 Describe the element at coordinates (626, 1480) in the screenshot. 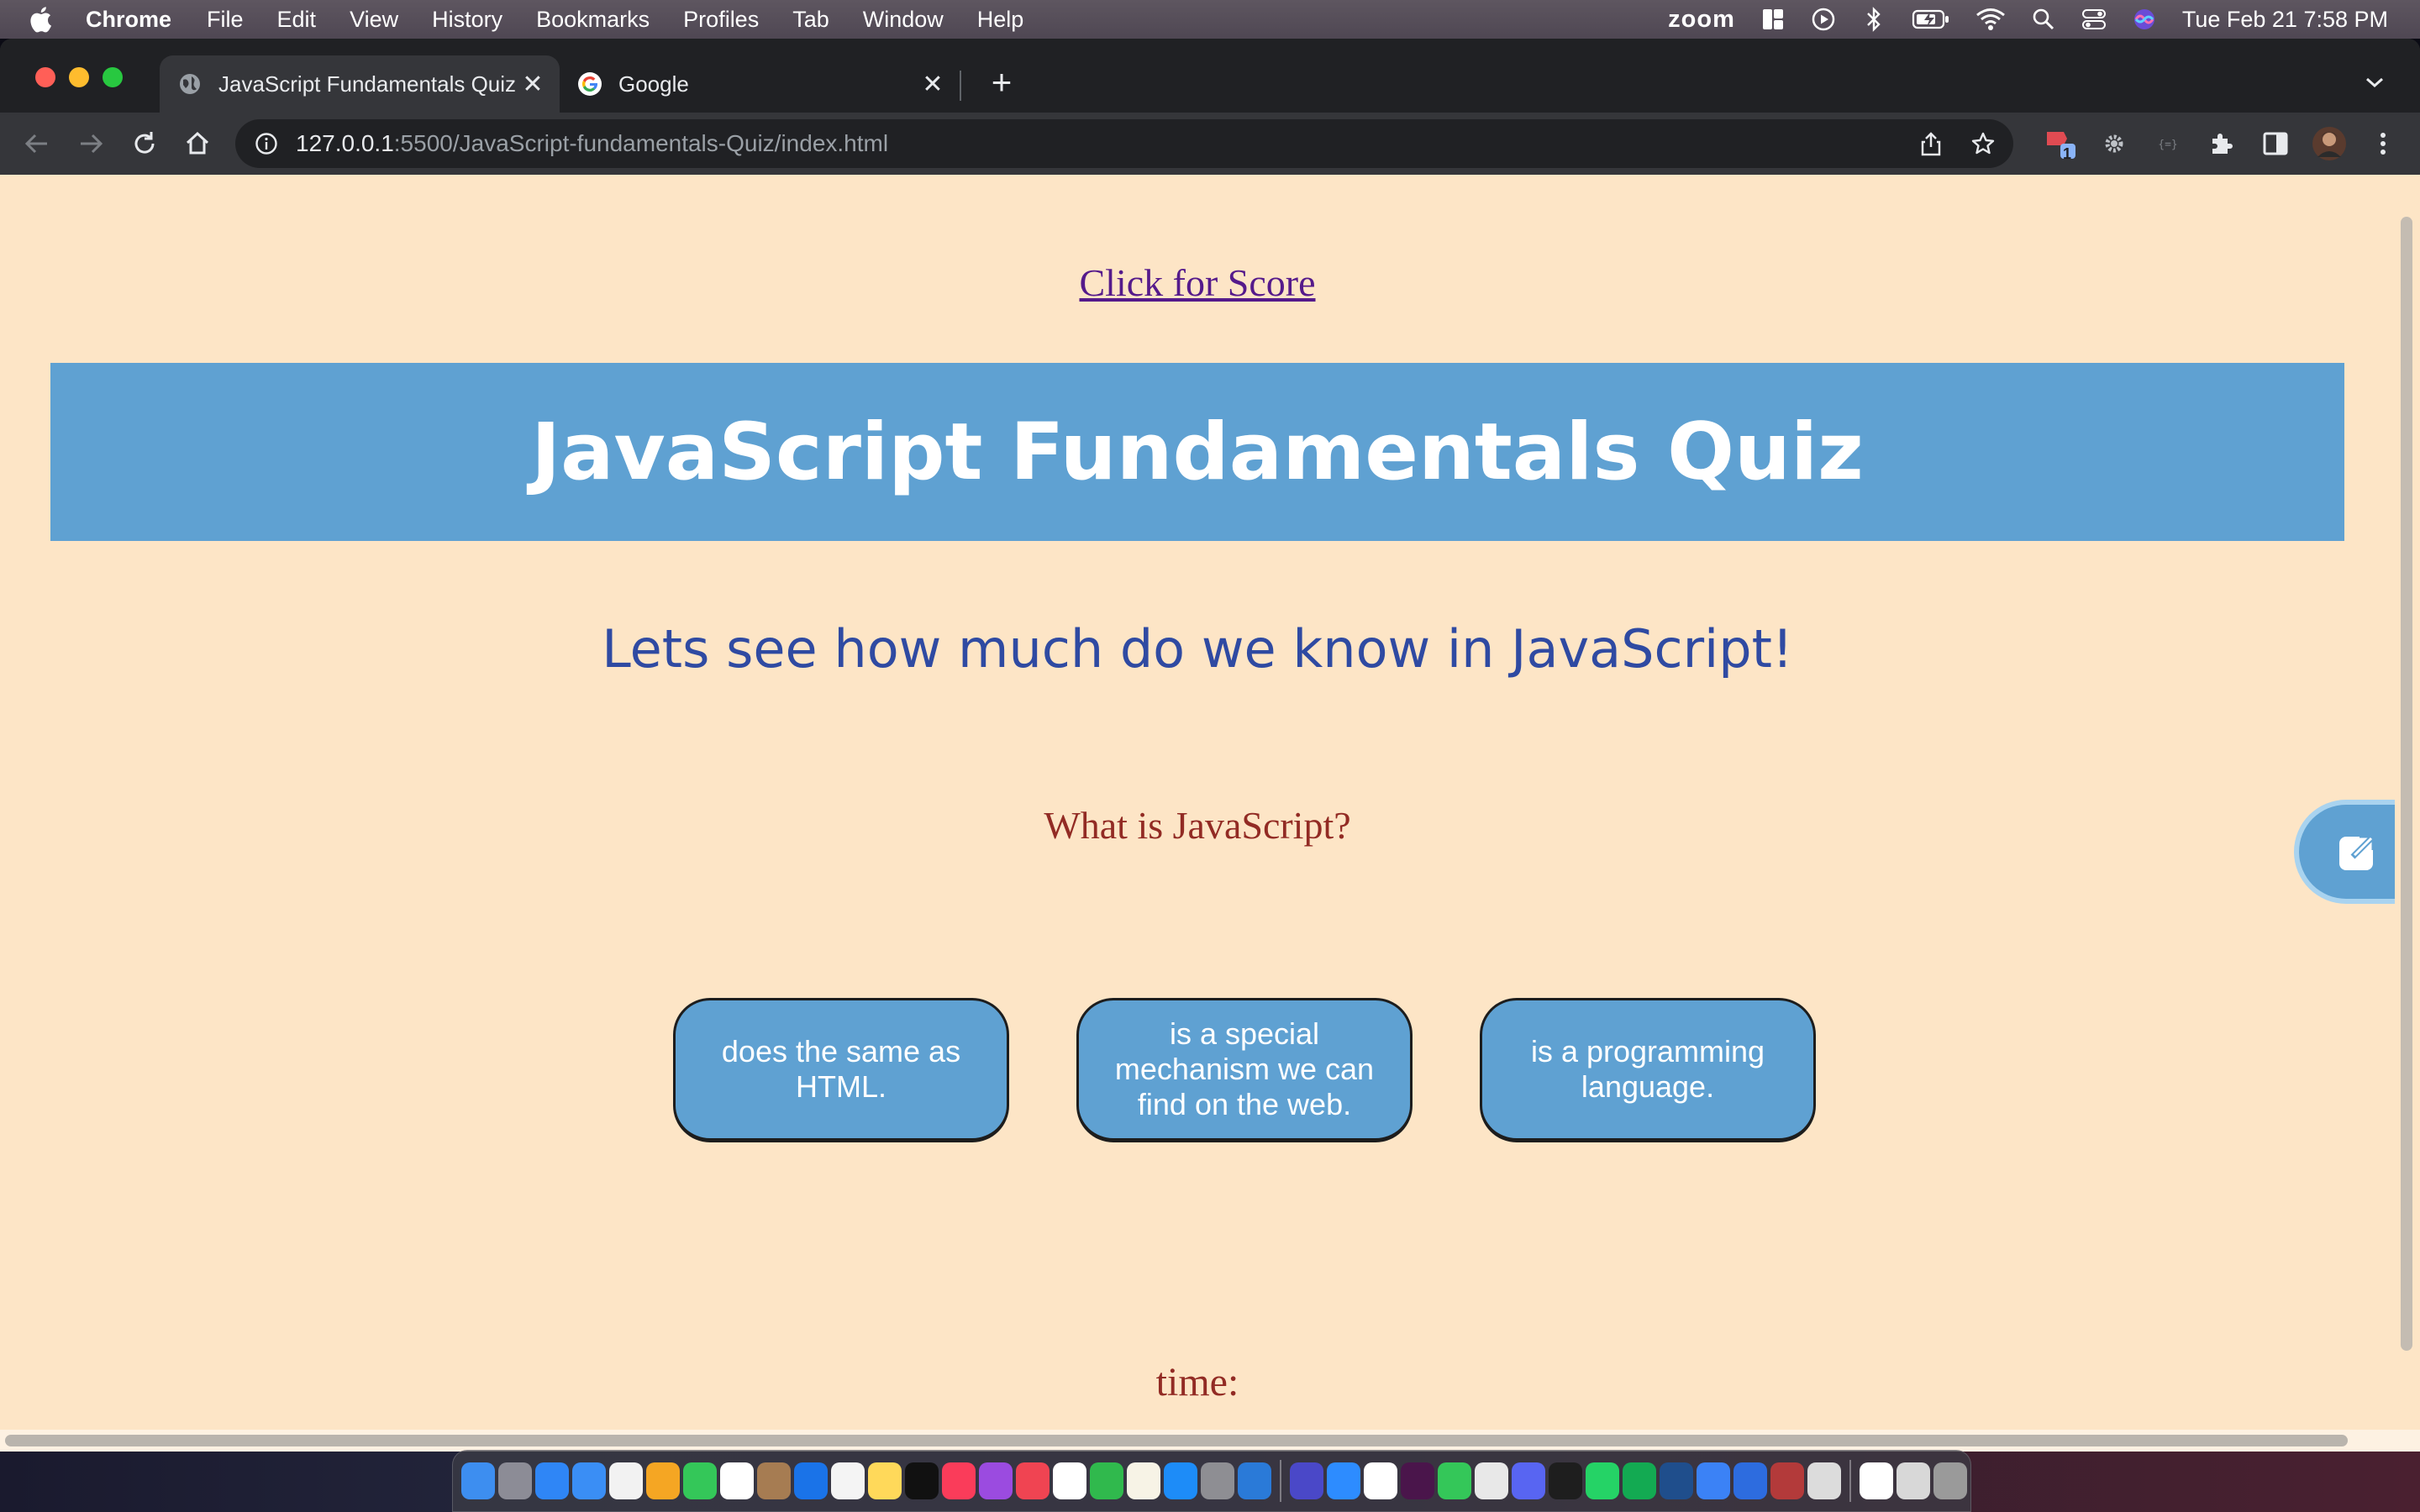

I see `maps-icon` at that location.